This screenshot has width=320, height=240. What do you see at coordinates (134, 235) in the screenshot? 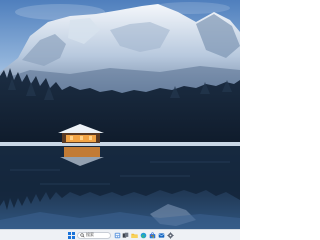
I see `folder-icon` at bounding box center [134, 235].